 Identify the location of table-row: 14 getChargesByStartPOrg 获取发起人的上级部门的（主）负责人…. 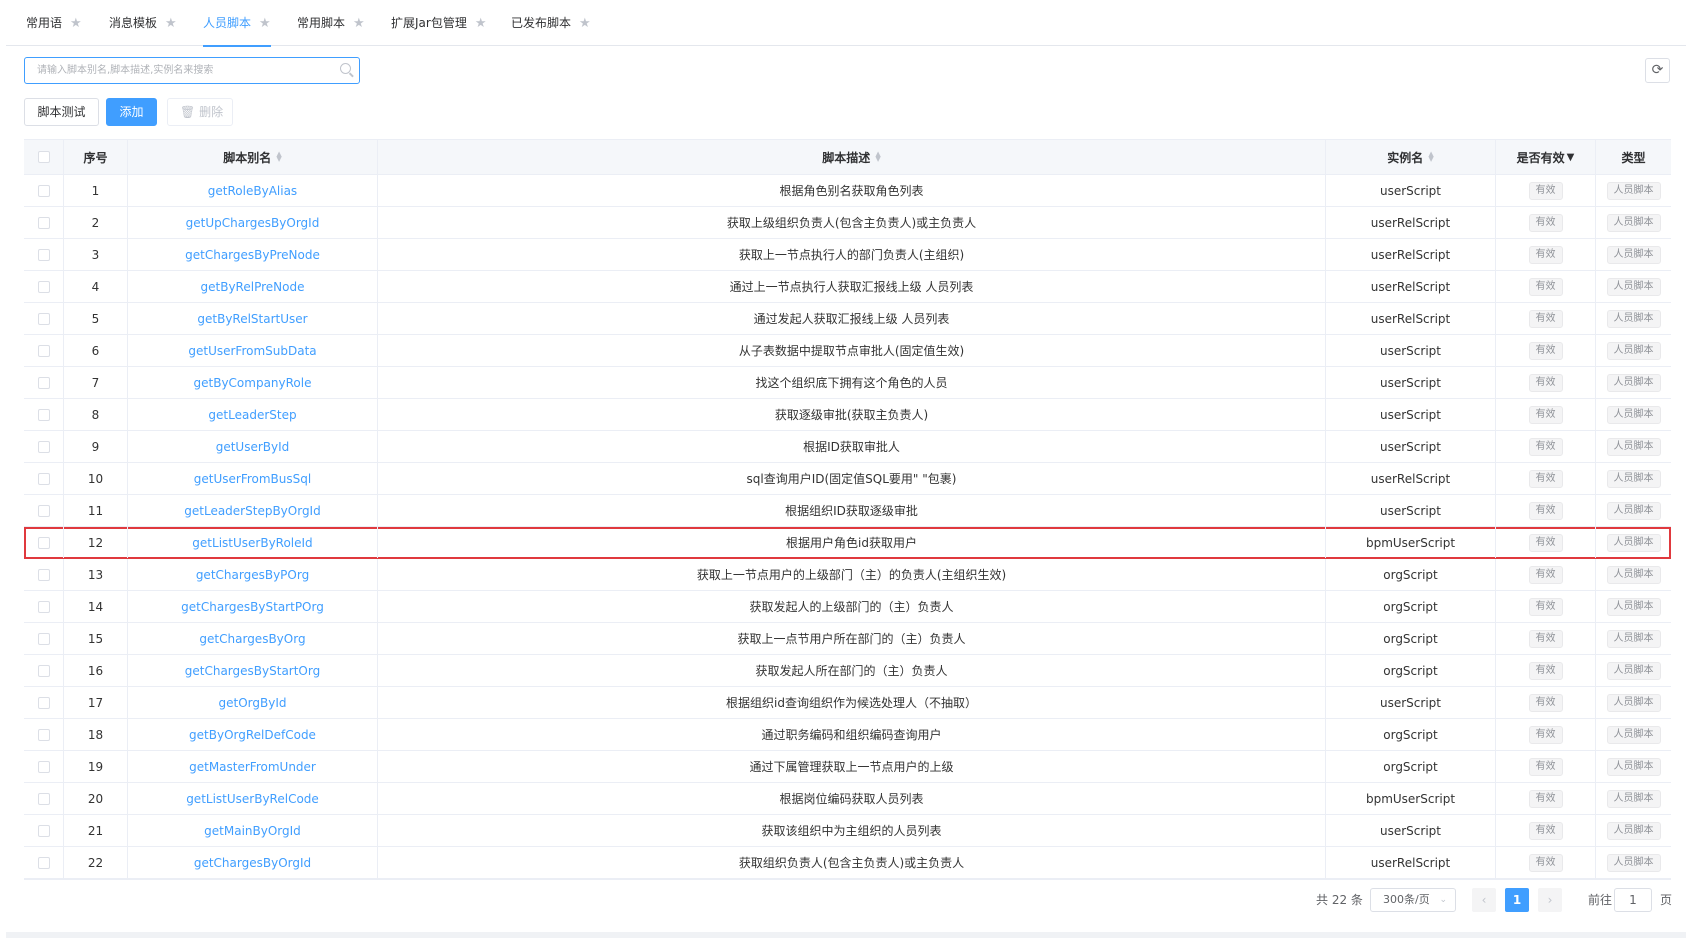
(847, 607).